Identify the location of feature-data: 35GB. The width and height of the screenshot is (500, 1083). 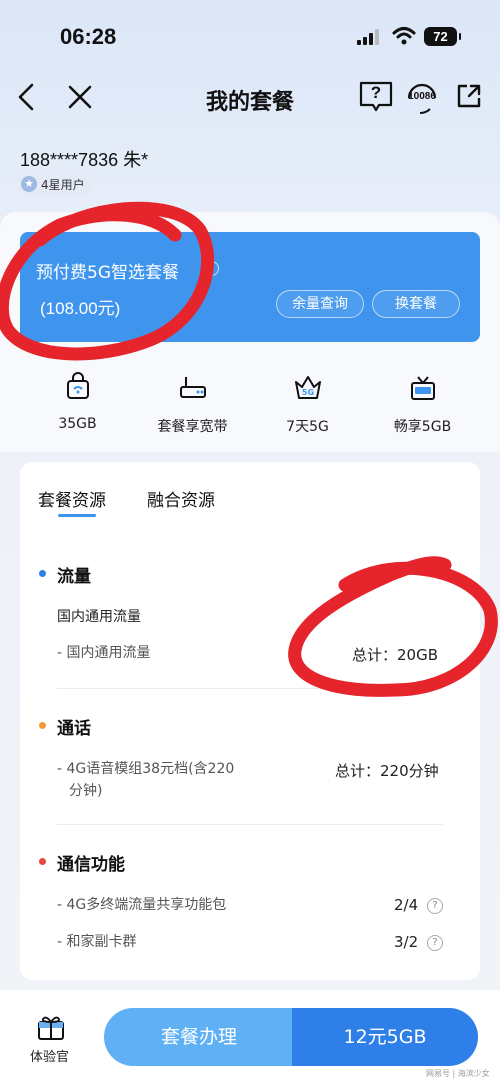
(77, 394).